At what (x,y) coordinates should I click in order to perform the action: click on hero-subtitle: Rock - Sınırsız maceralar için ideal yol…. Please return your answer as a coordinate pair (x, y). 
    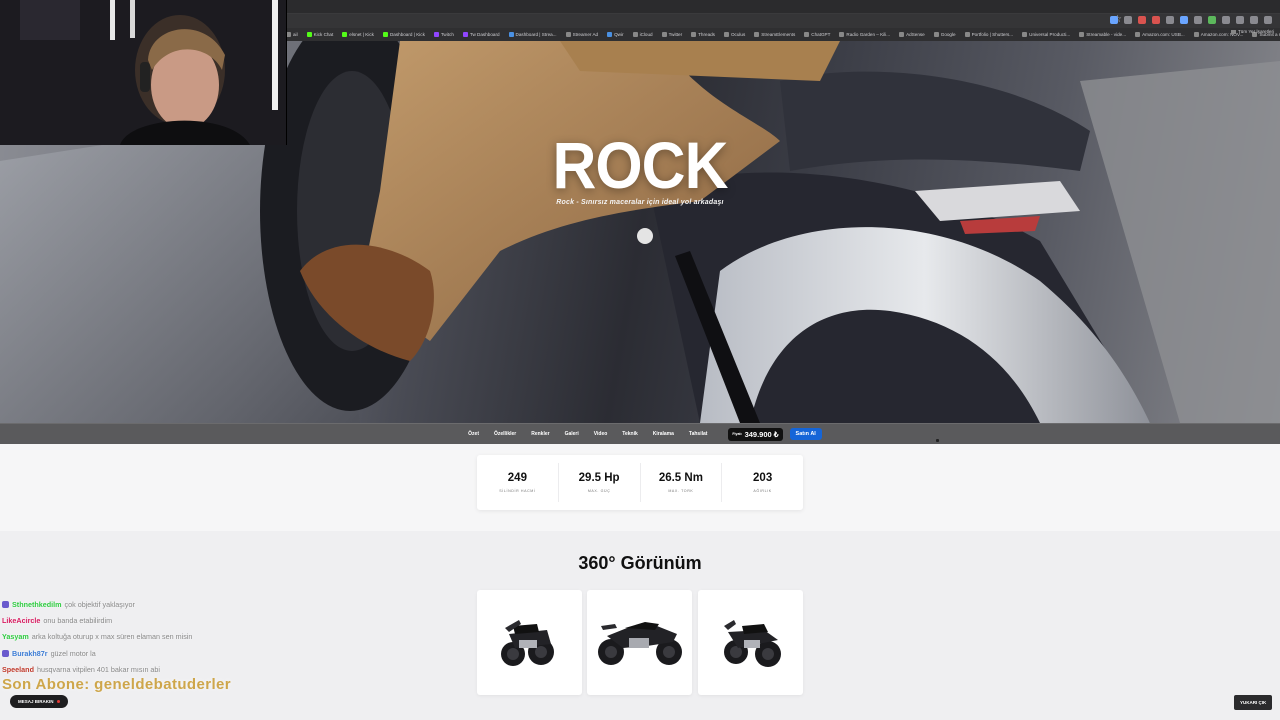
    Looking at the image, I should click on (640, 202).